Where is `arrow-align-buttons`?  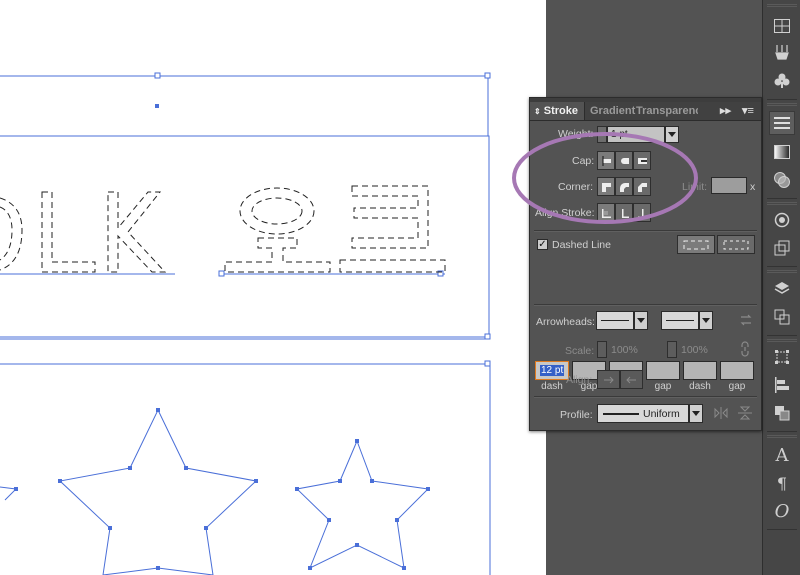 arrow-align-buttons is located at coordinates (620, 379).